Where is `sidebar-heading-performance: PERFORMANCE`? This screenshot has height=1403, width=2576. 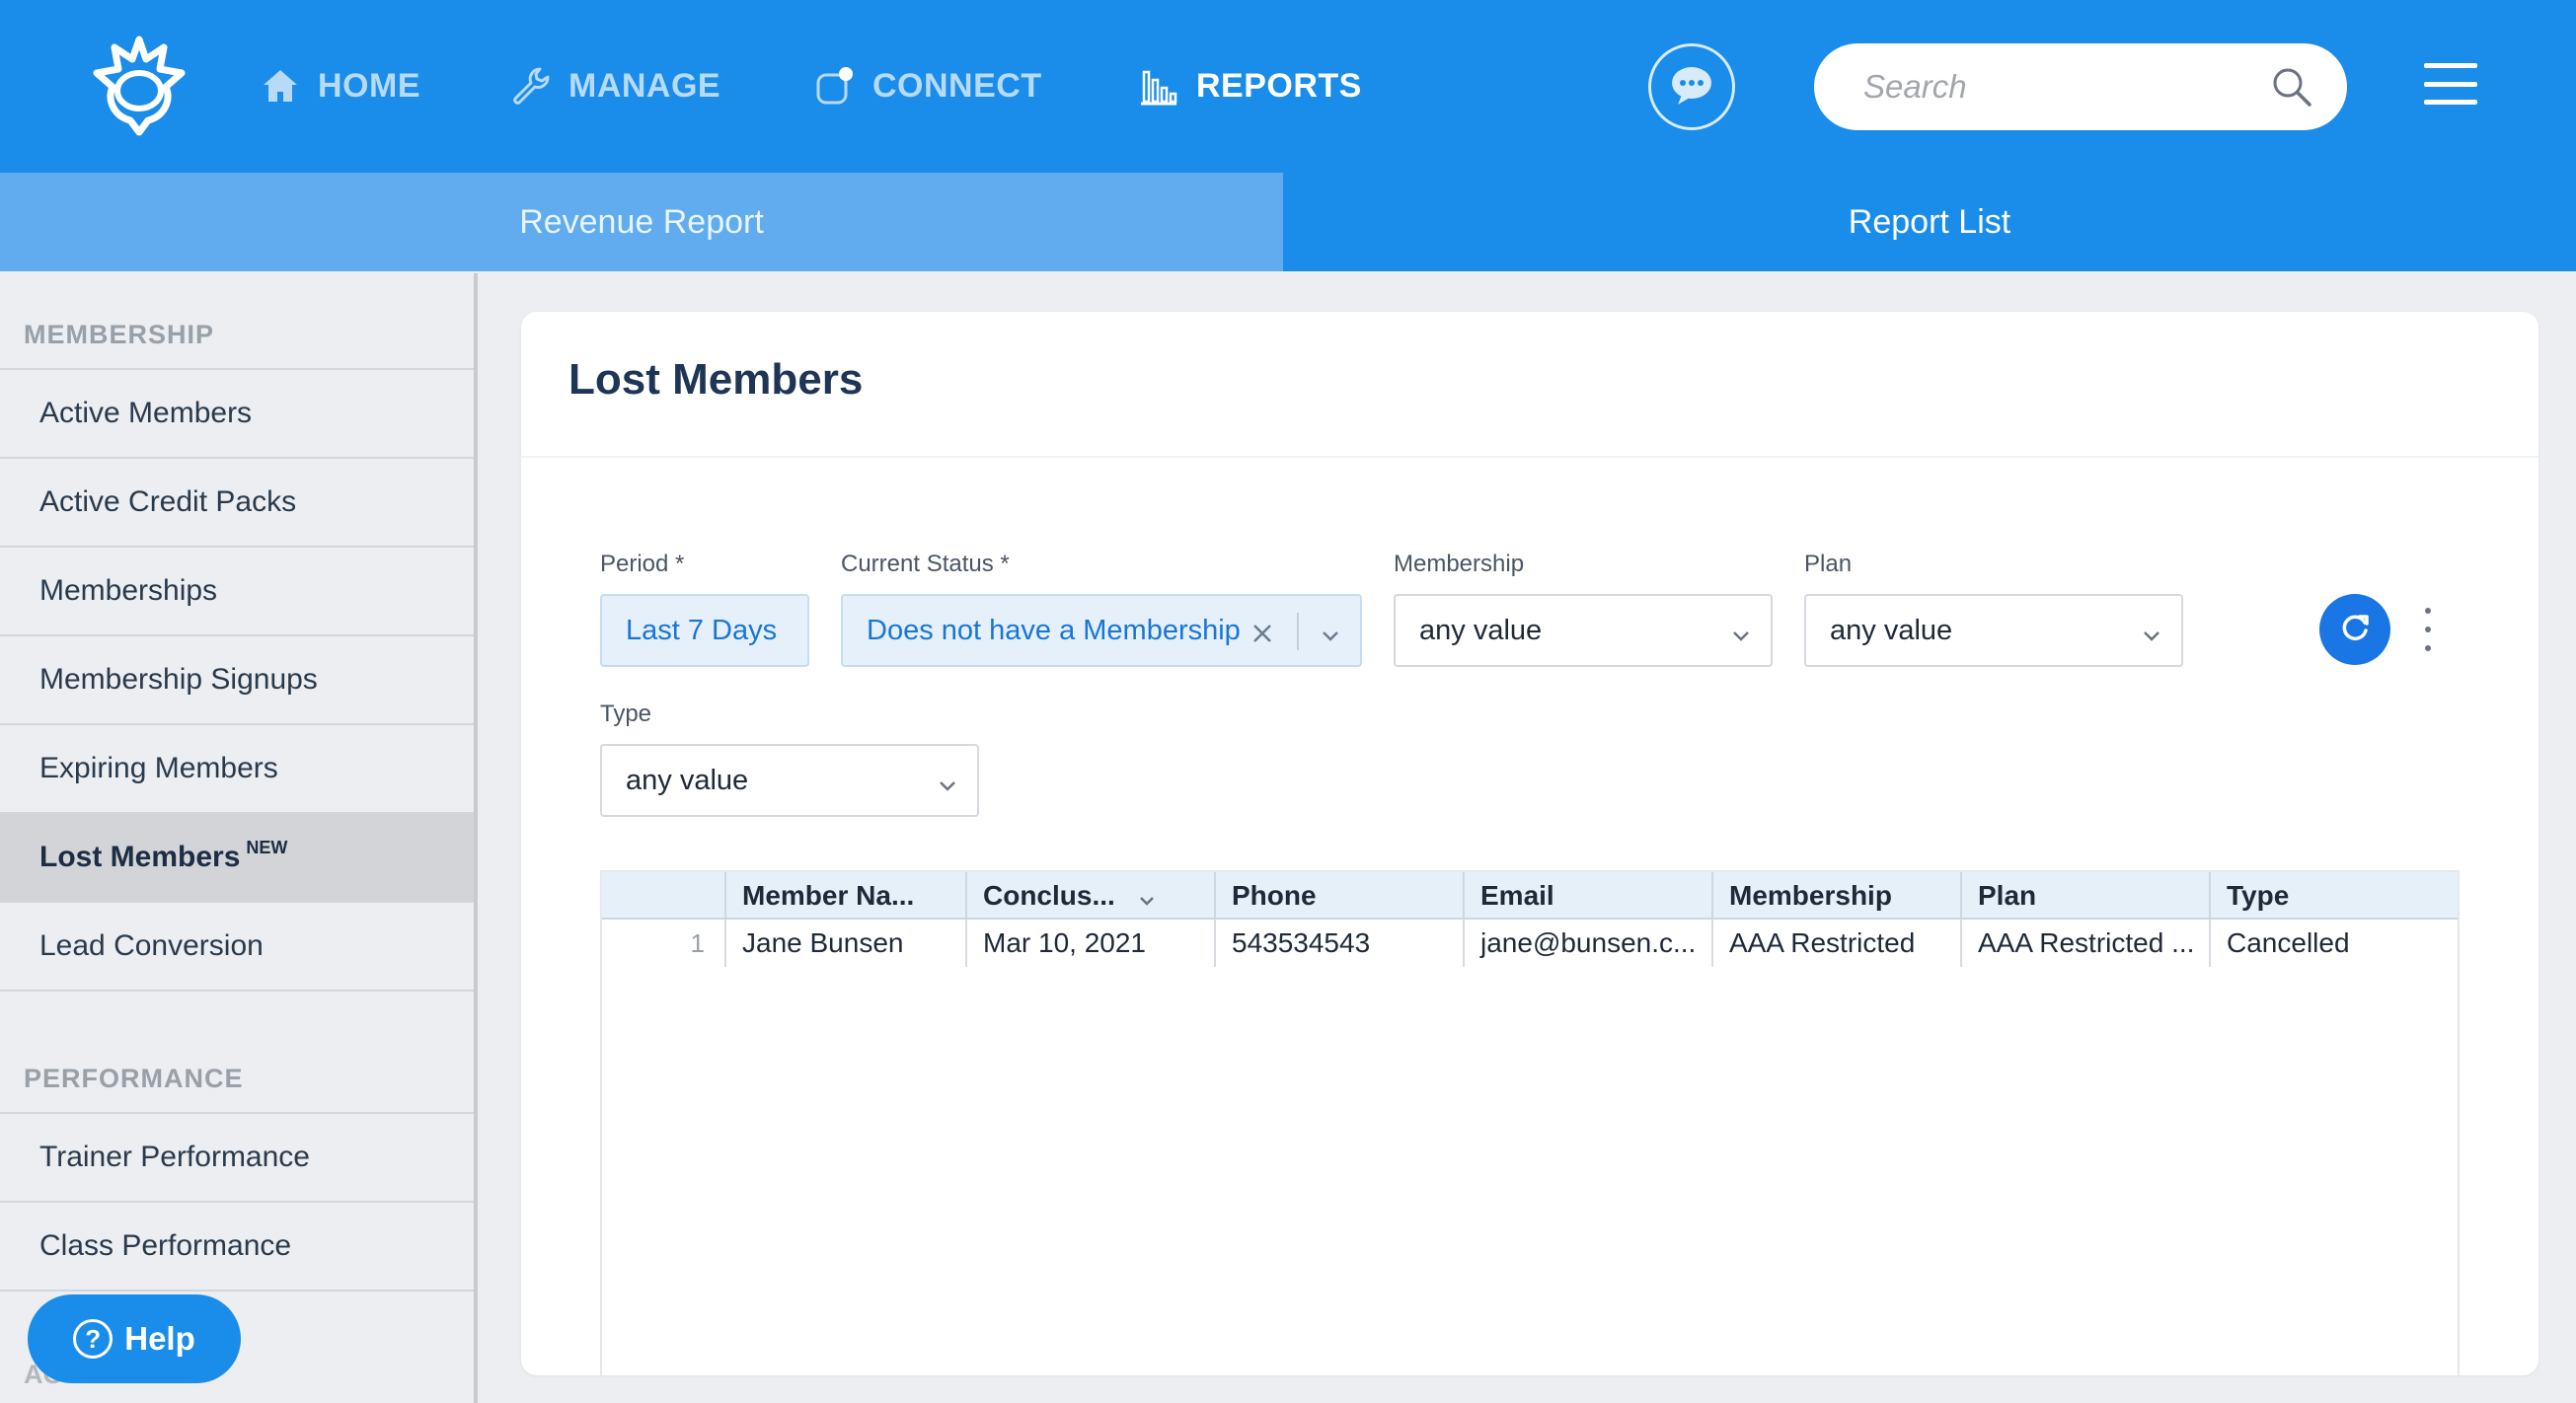 sidebar-heading-performance: PERFORMANCE is located at coordinates (237, 1053).